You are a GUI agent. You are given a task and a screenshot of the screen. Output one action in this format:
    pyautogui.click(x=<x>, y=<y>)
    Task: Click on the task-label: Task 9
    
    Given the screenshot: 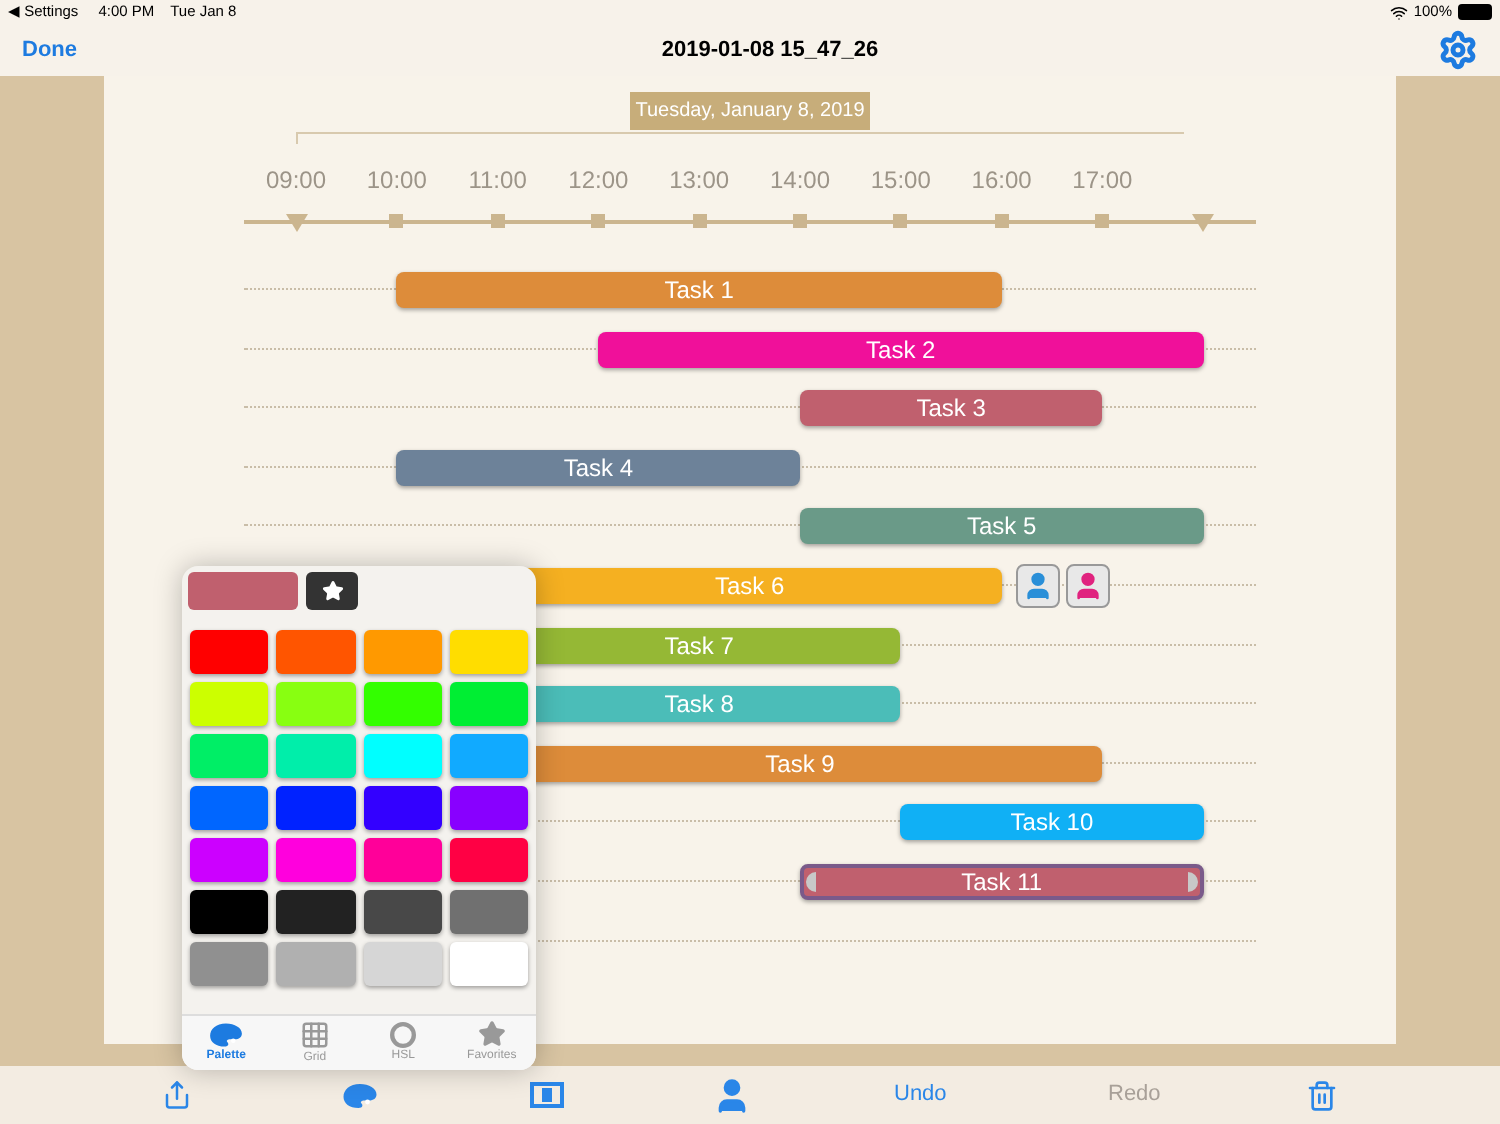 What is the action you would take?
    pyautogui.click(x=800, y=764)
    